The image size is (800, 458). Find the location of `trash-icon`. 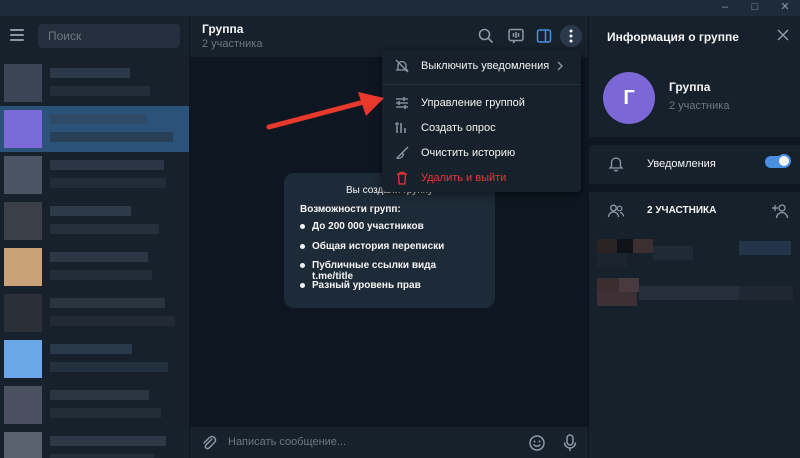

trash-icon is located at coordinates (402, 178).